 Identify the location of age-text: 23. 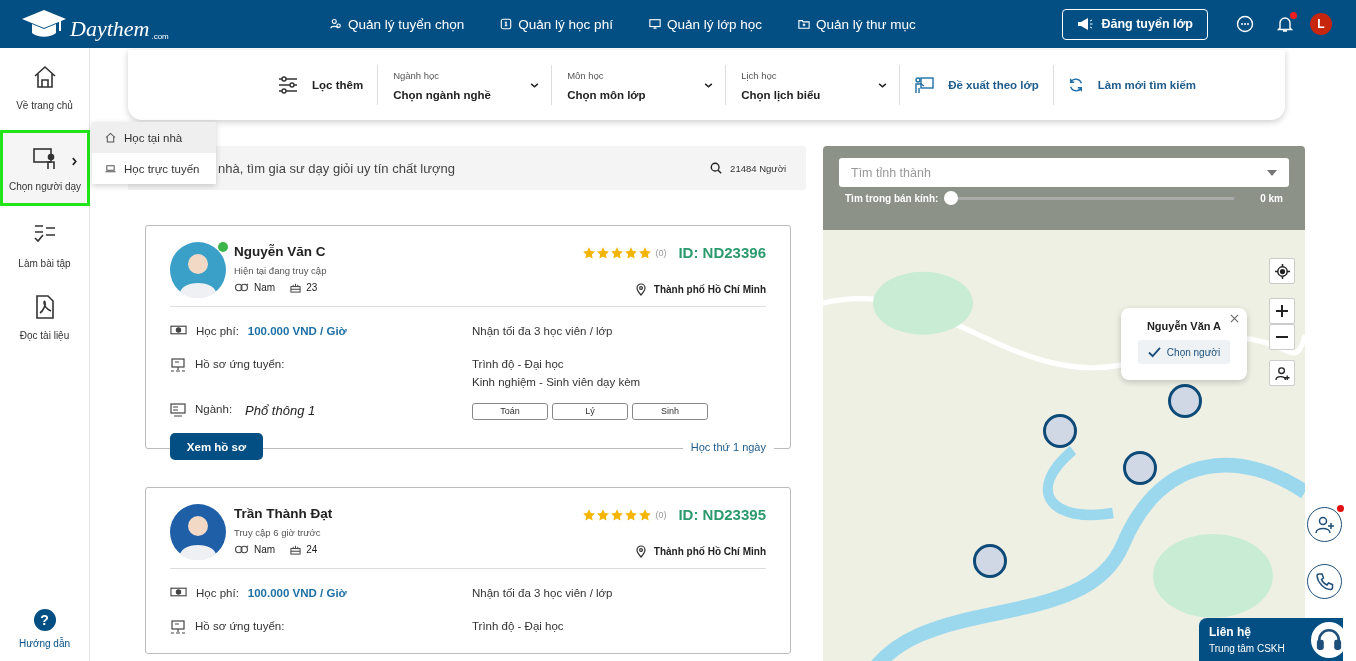
(312, 287).